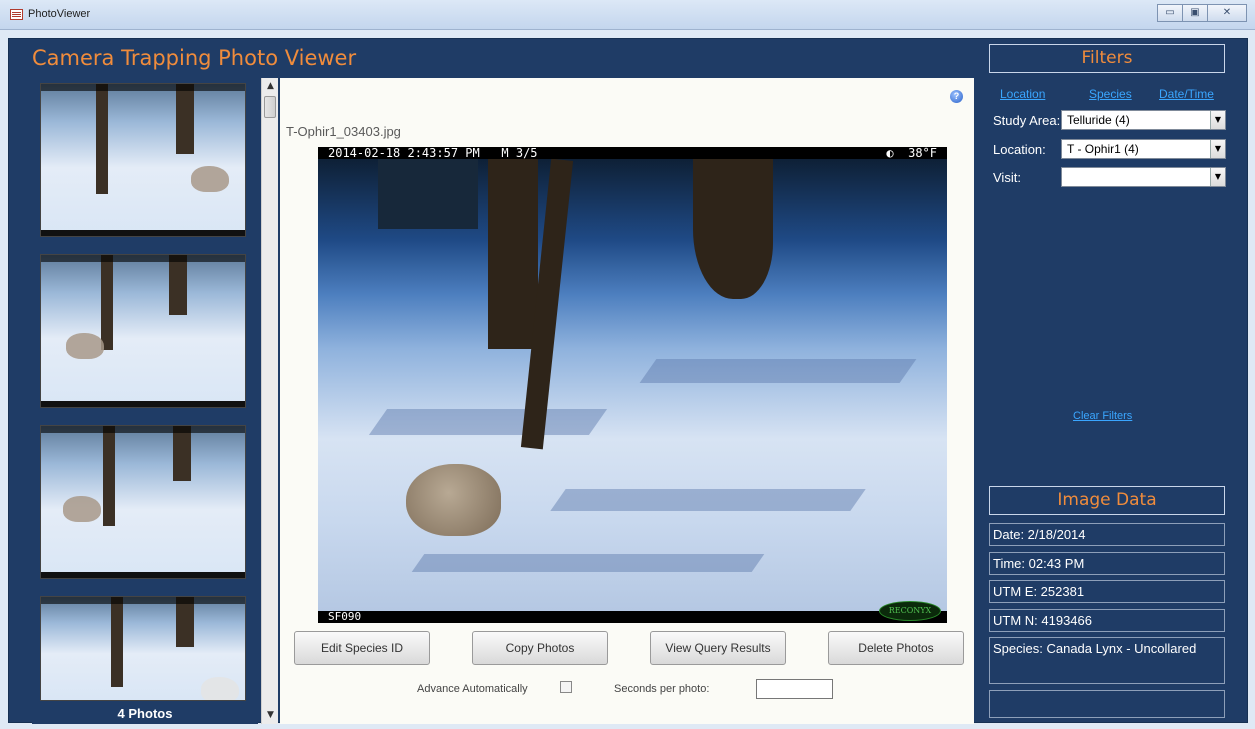 This screenshot has height=729, width=1255. Describe the element at coordinates (362, 648) in the screenshot. I see `edit-species-id-button: Edit Species ID` at that location.